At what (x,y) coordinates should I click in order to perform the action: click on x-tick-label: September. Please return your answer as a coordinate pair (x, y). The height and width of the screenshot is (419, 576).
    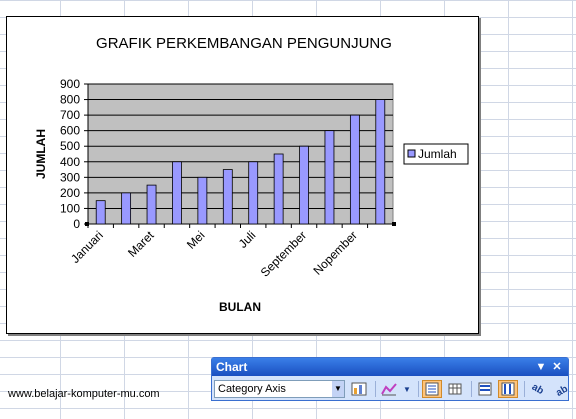
    Looking at the image, I should click on (283, 253).